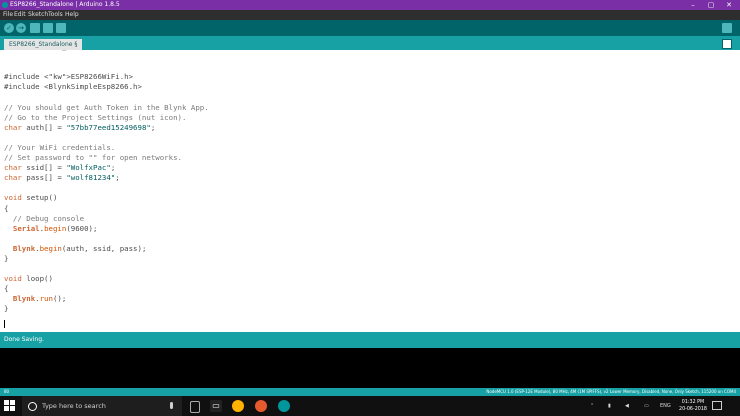 The height and width of the screenshot is (416, 740). Describe the element at coordinates (8, 15) in the screenshot. I see `menu-file: File` at that location.